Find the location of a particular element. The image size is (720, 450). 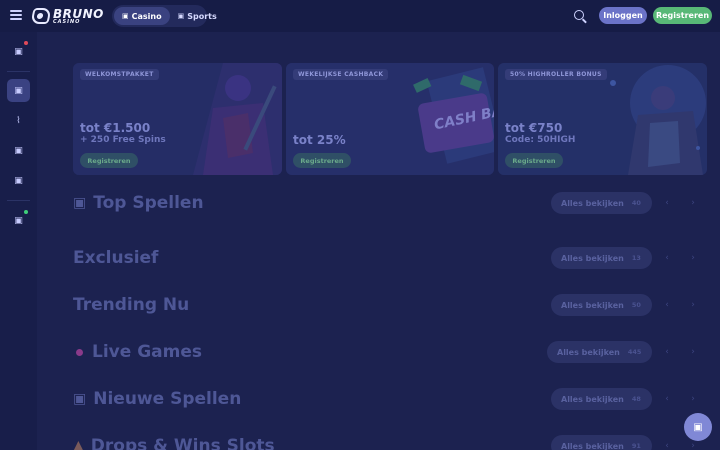

banner-tag: WELKOMSTPAKKET is located at coordinates (119, 74).